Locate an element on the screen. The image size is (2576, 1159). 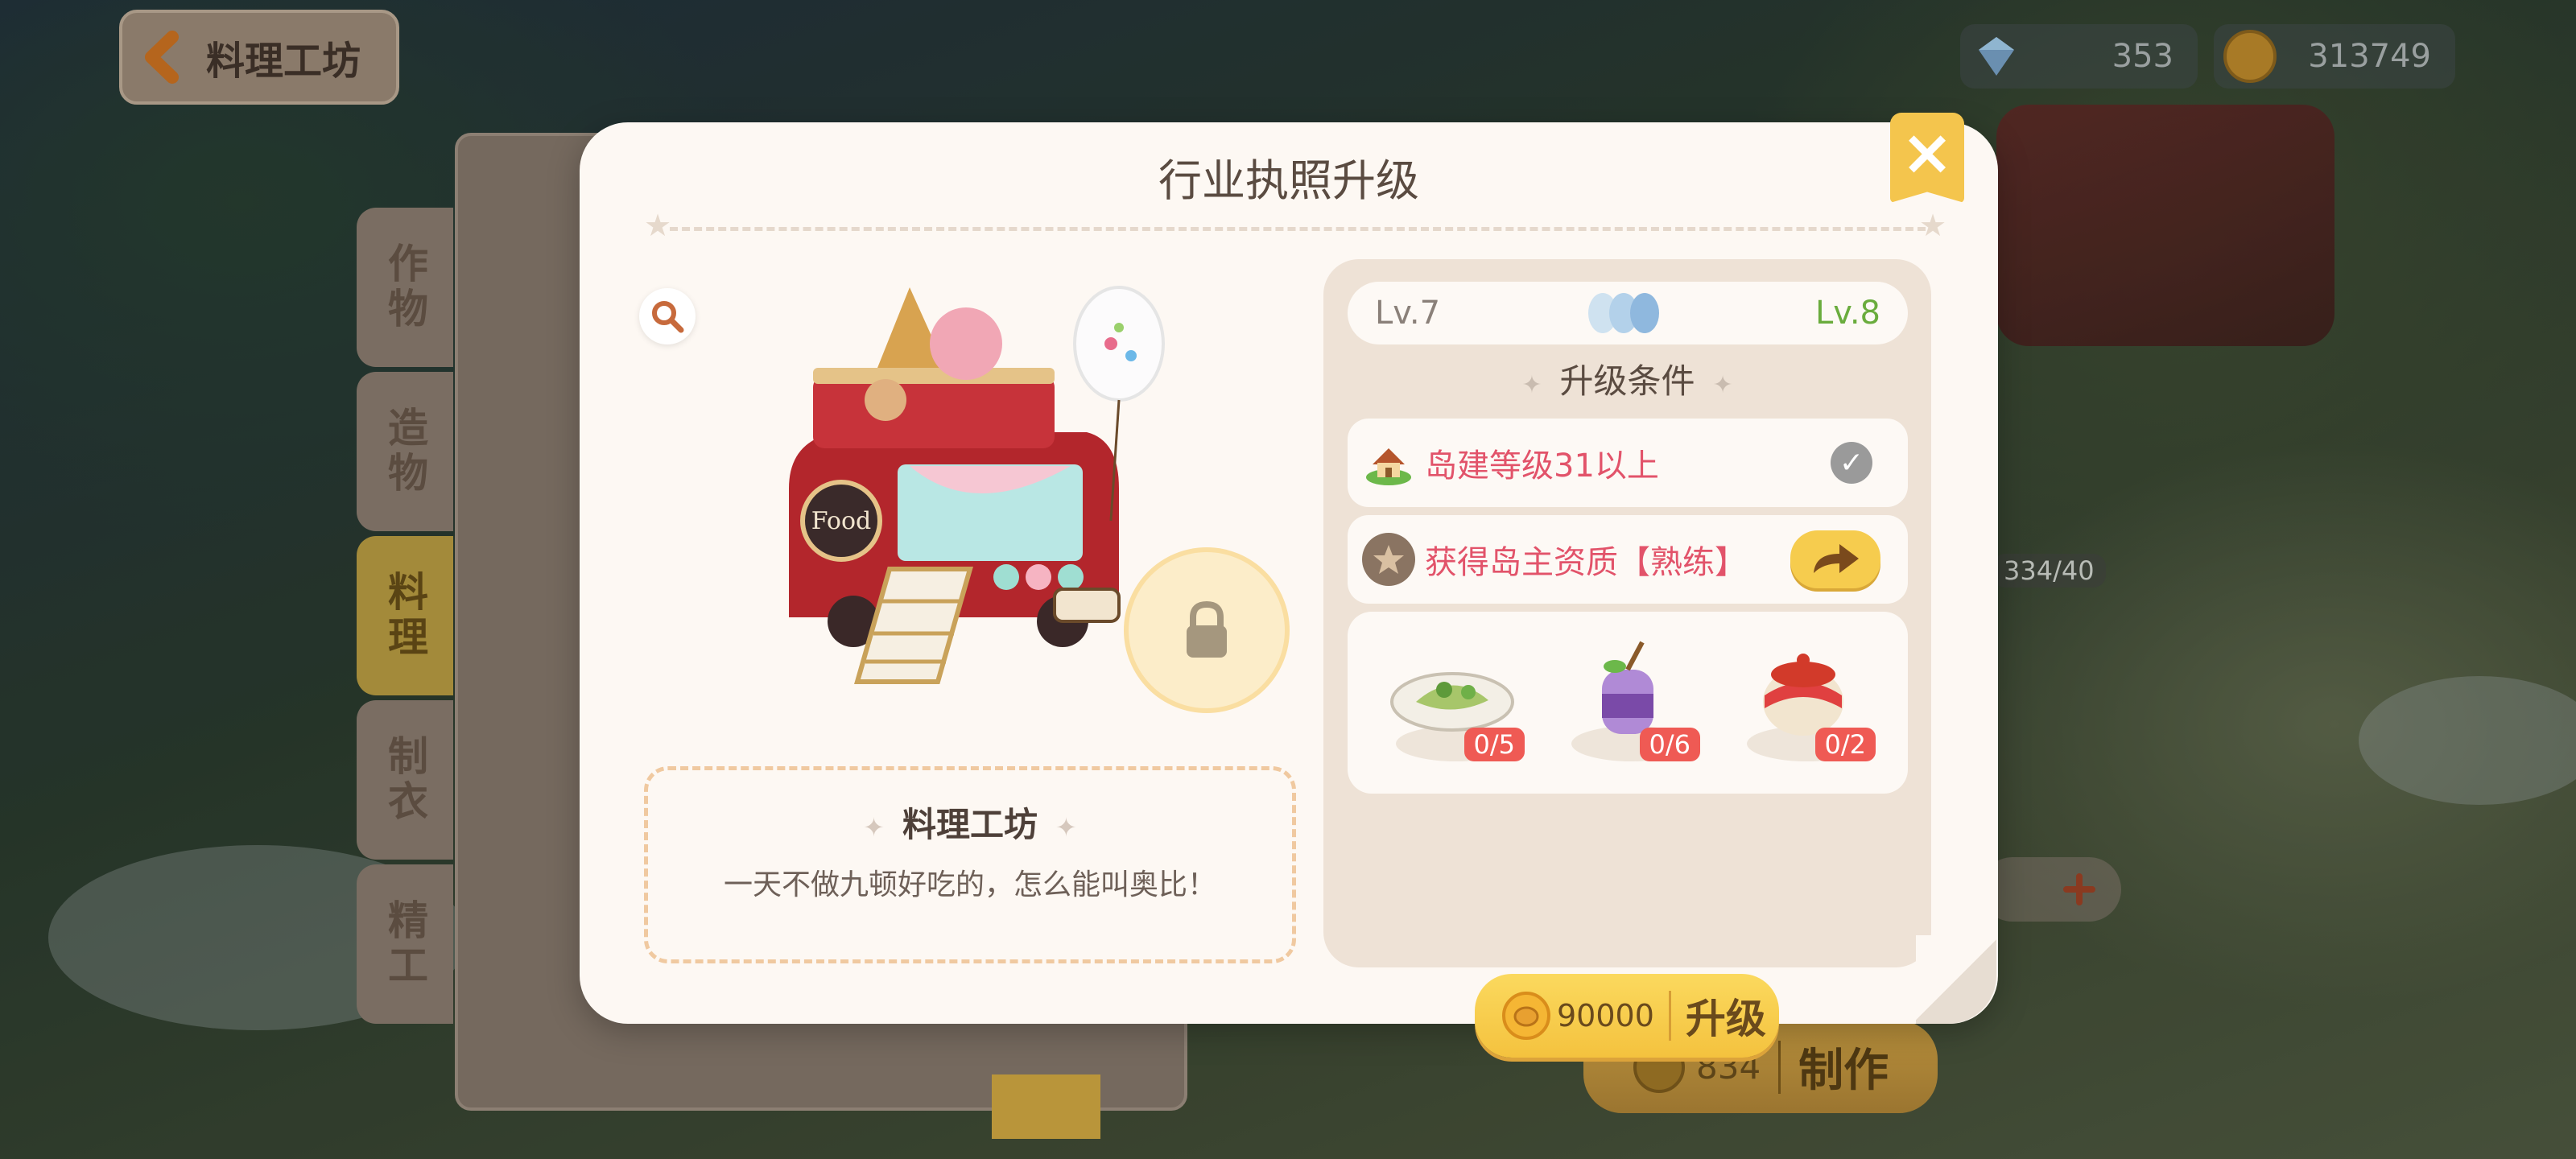
tab-cooking: 料理 is located at coordinates (405, 615).